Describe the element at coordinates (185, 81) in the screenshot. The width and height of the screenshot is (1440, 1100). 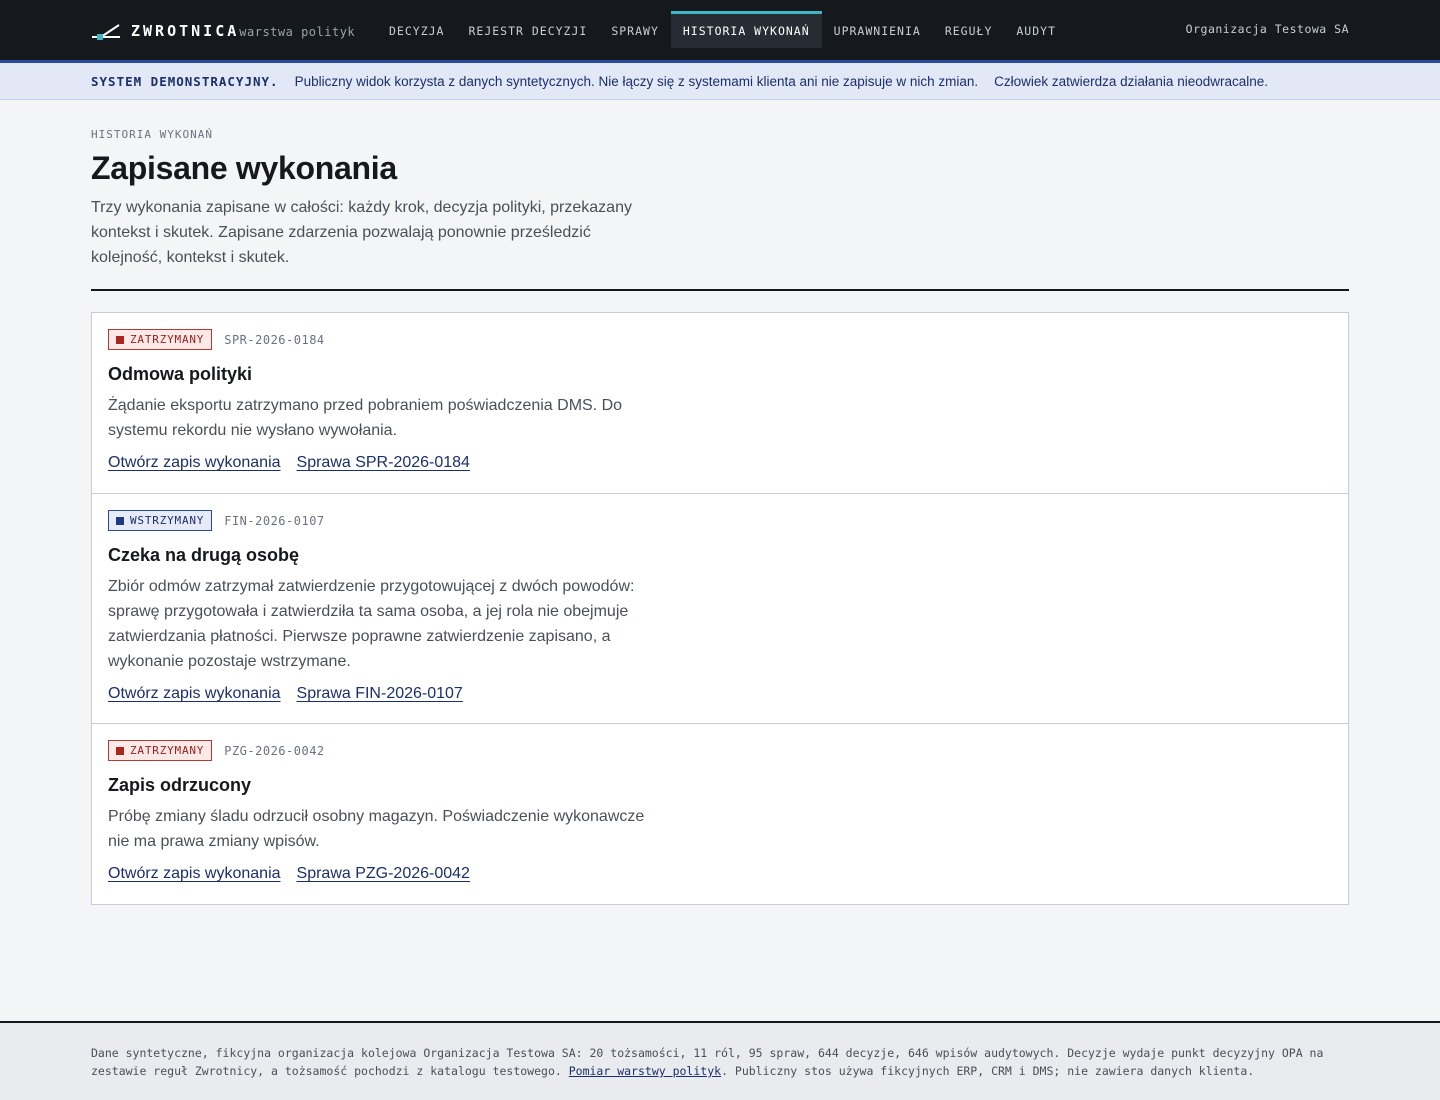
I see `banner-heading: SYSTEM DEMONSTRACYJNY.` at that location.